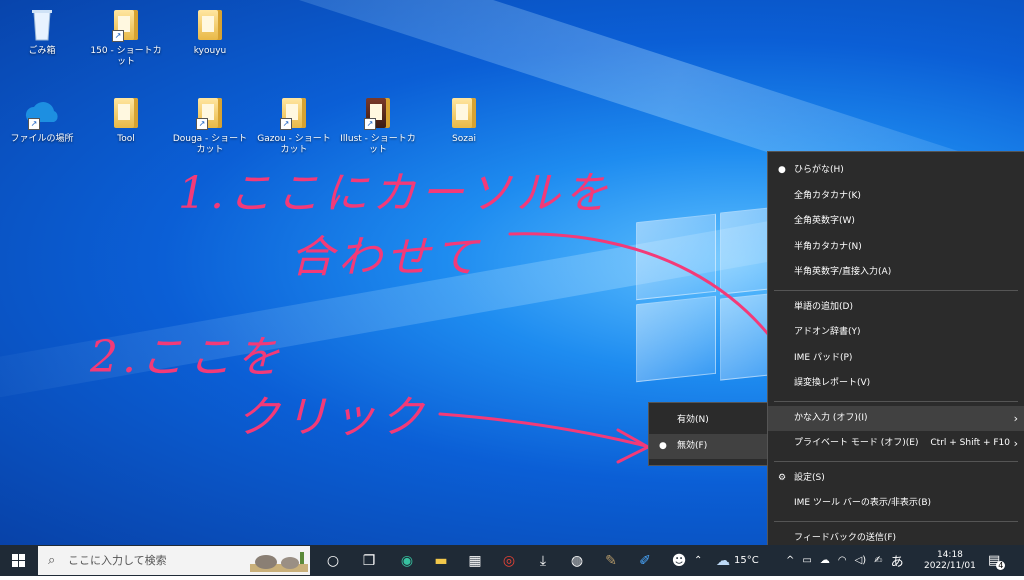 This screenshot has height=580, width=1024. What do you see at coordinates (832, 383) in the screenshot?
I see `menu-item-label: 誤変換レポート(V)` at bounding box center [832, 383].